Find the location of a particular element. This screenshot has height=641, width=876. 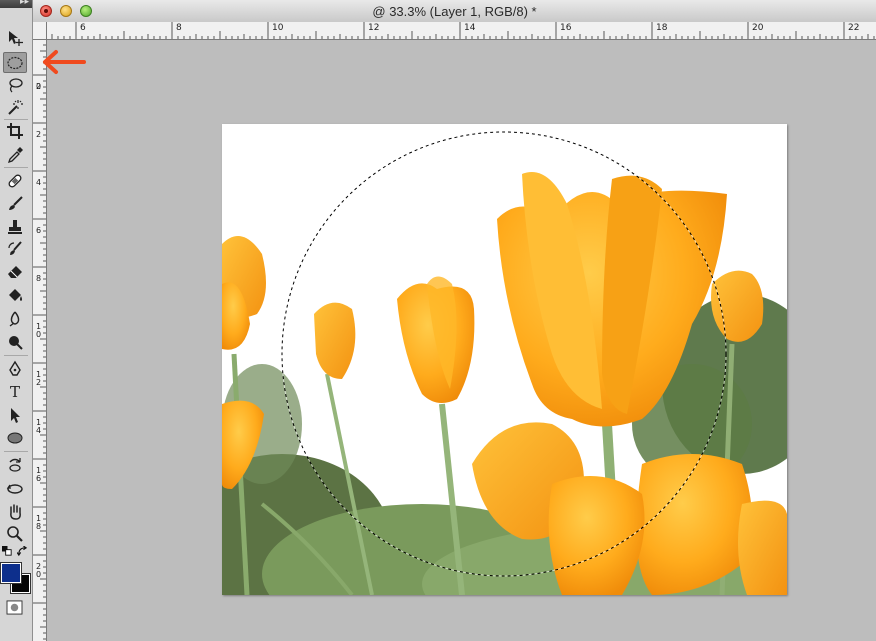

magnifier-icon is located at coordinates (15, 533).